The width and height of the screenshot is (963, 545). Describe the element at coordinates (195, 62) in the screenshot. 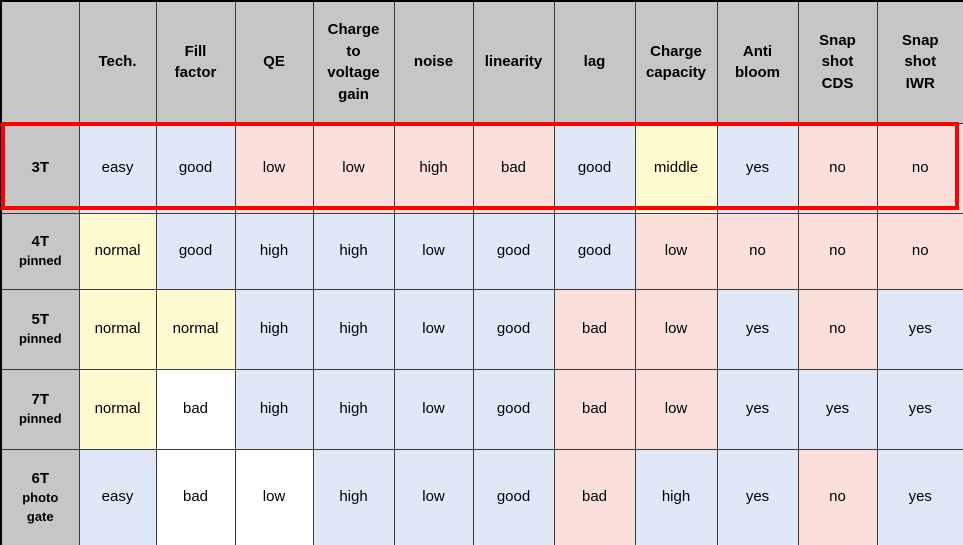

I see `column-header-fill-factor: Fill factor` at that location.